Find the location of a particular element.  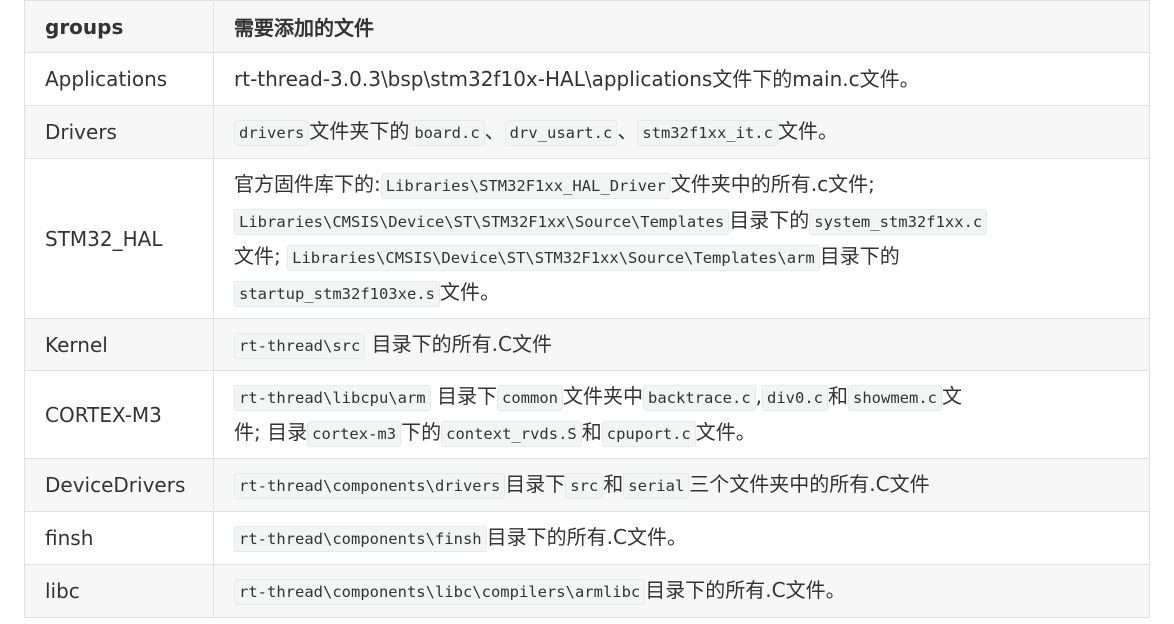

inline-code: board.c is located at coordinates (447, 133).